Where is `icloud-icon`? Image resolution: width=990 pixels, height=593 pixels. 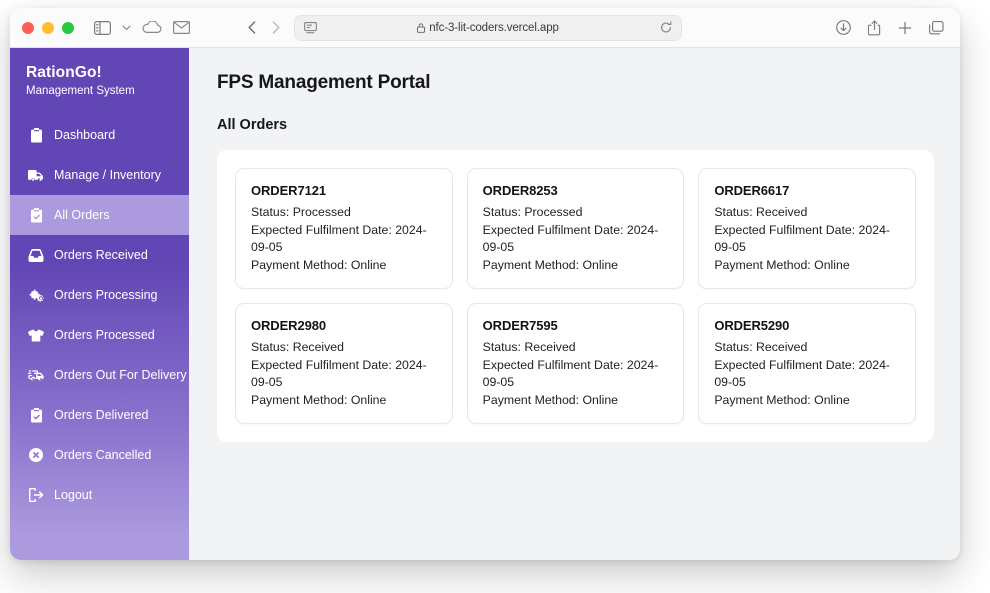
icloud-icon is located at coordinates (152, 27).